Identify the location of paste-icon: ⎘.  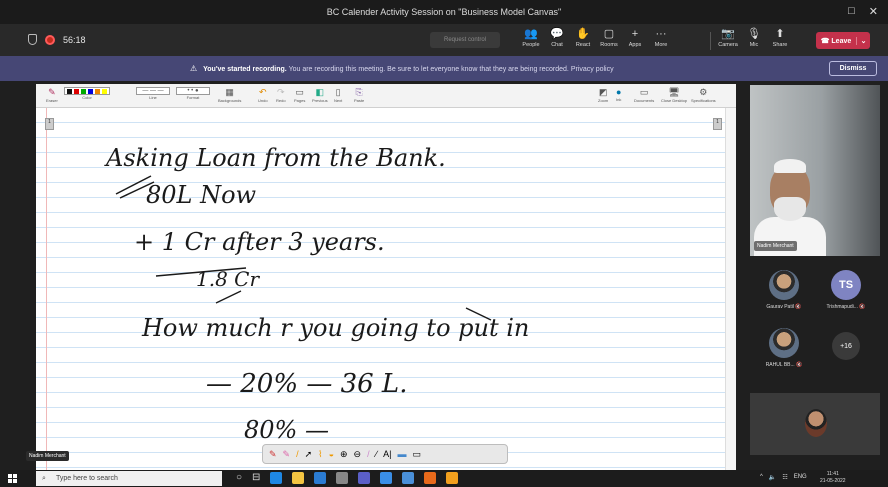
(359, 92).